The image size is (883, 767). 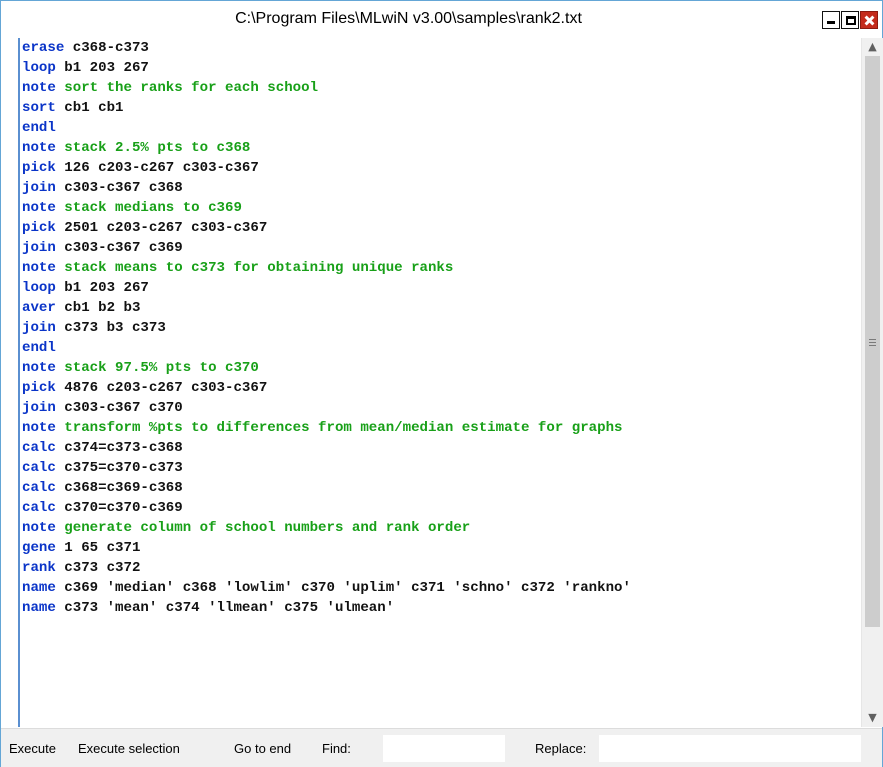 I want to click on window-controls, so click(x=850, y=20).